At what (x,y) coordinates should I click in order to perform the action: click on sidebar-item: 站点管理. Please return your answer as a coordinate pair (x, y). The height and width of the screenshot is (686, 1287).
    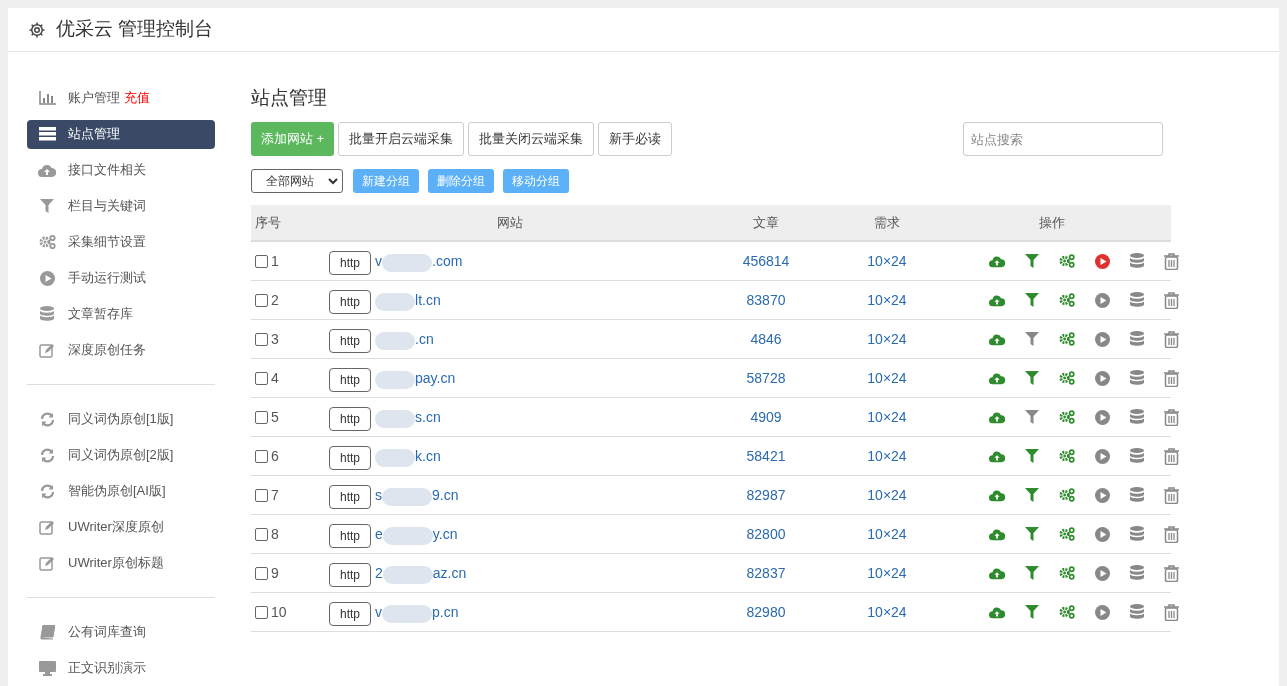
    Looking at the image, I should click on (121, 134).